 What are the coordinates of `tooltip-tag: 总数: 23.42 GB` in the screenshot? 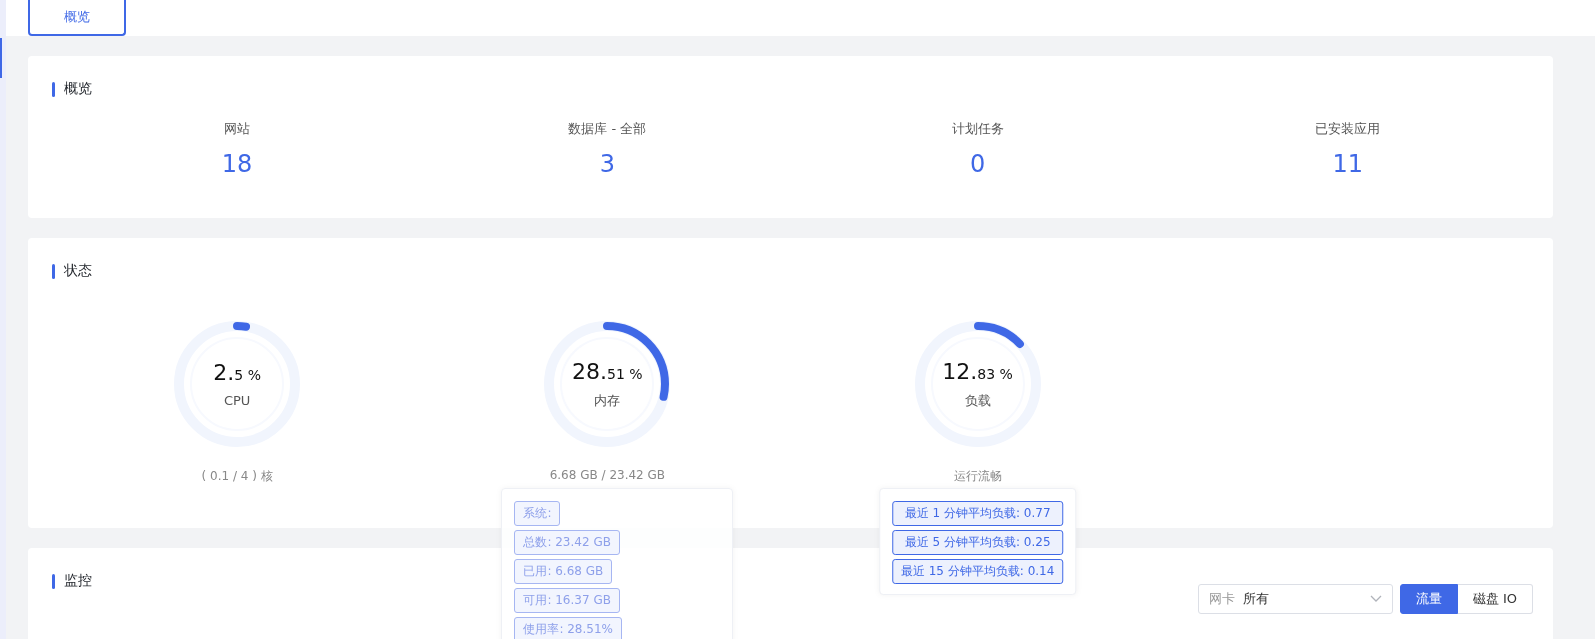 It's located at (567, 542).